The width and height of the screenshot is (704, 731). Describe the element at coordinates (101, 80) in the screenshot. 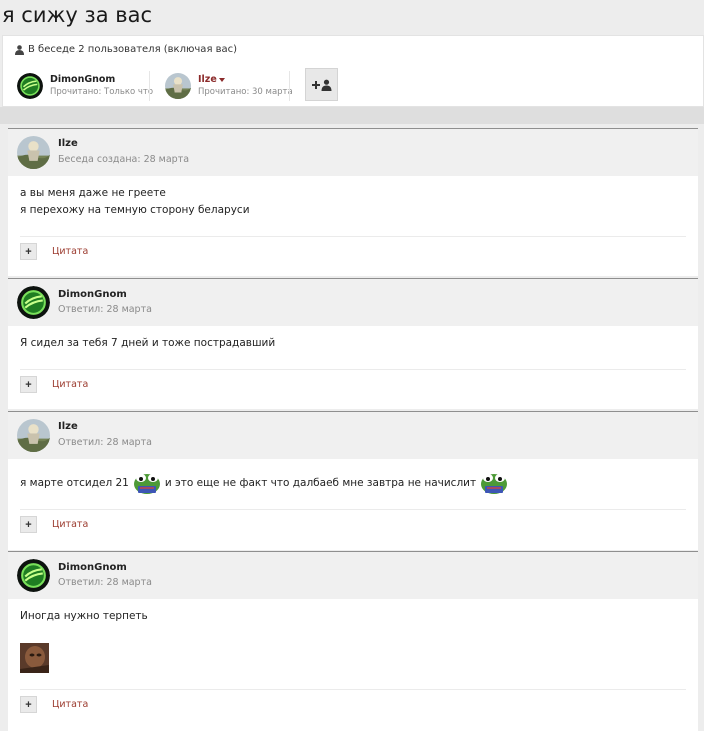

I see `participant-name: DimonGnom` at that location.